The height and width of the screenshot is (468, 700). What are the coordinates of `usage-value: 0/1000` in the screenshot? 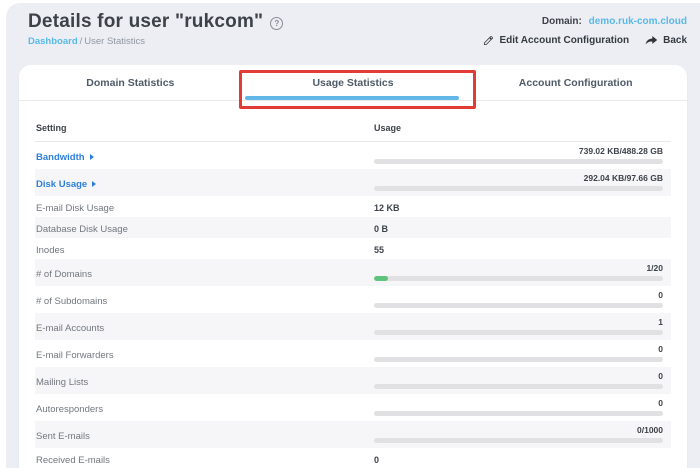 It's located at (650, 430).